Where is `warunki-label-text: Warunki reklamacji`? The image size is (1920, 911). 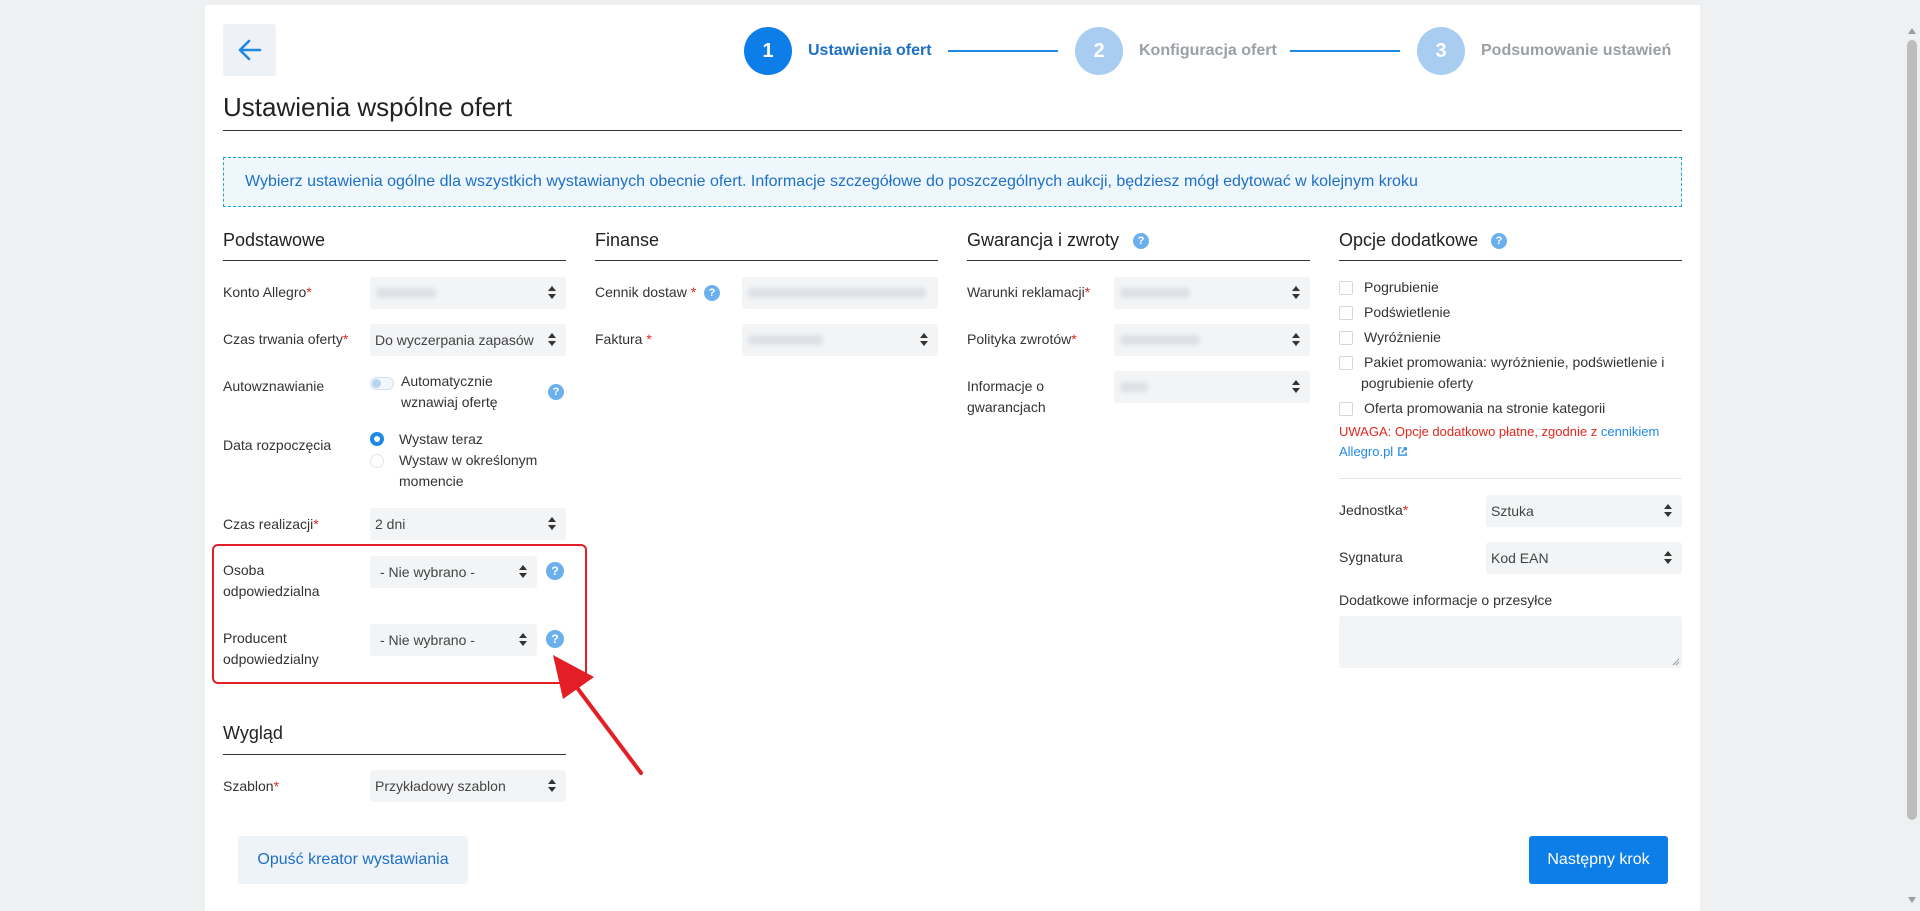 warunki-label-text: Warunki reklamacji is located at coordinates (1026, 292).